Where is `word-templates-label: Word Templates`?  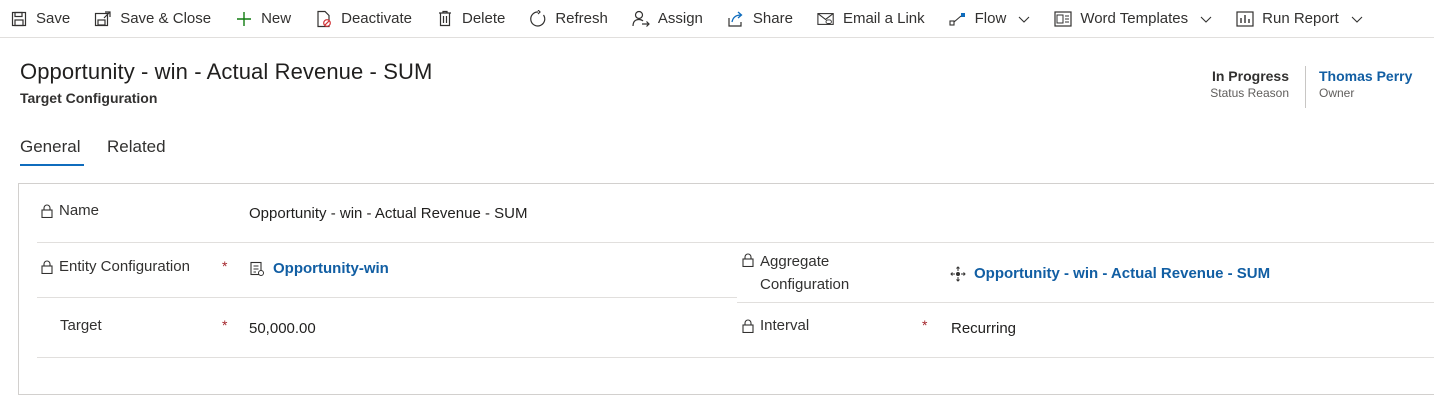 word-templates-label: Word Templates is located at coordinates (1134, 18).